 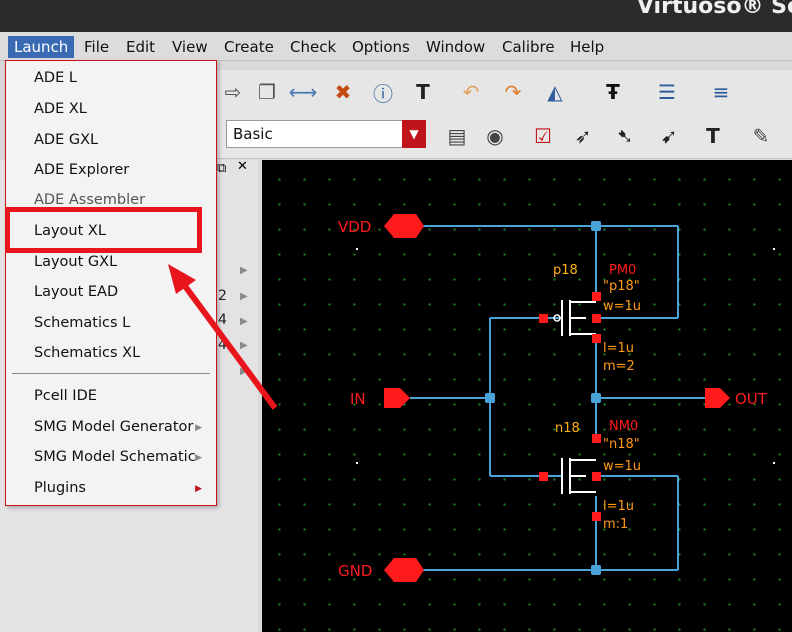 What do you see at coordinates (578, 476) in the screenshot?
I see `nmos-symbol` at bounding box center [578, 476].